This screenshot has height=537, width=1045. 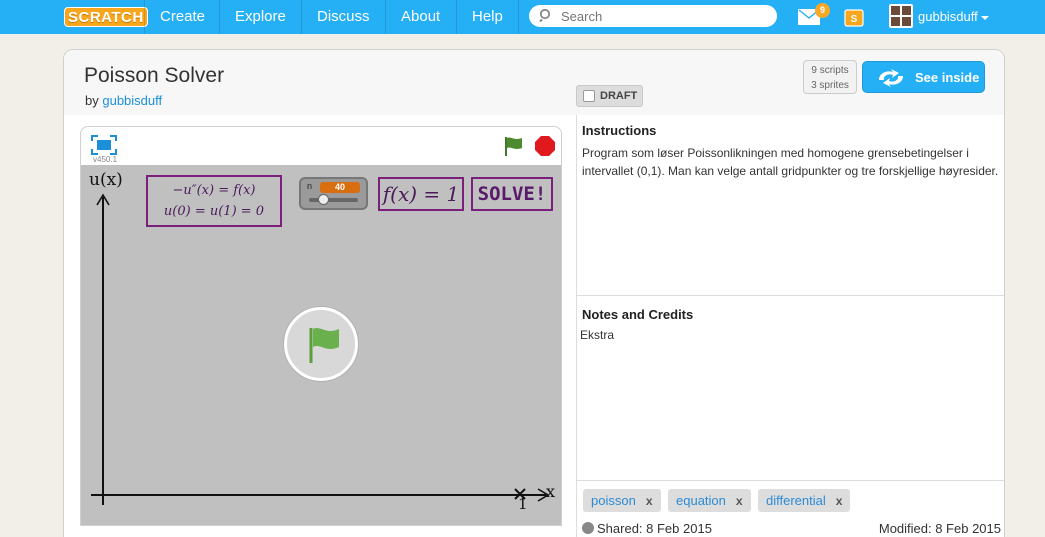 I want to click on tag-label: poisson, so click(x=613, y=500).